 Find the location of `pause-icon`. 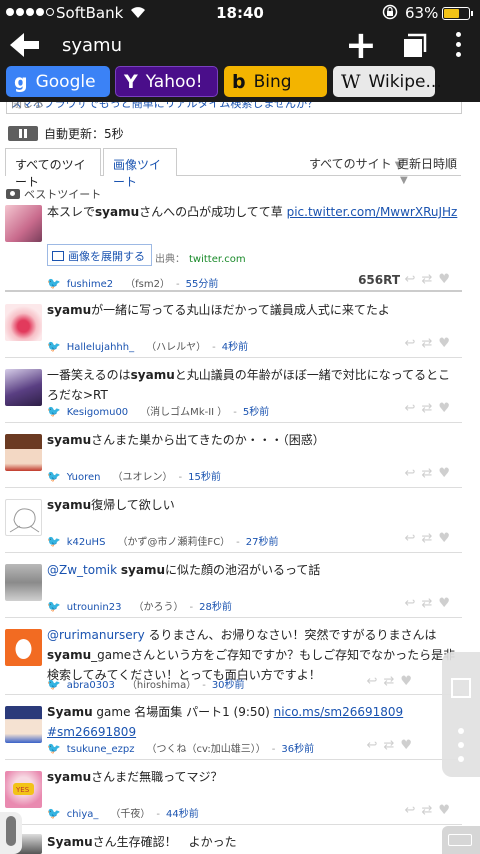

pause-icon is located at coordinates (23, 133).